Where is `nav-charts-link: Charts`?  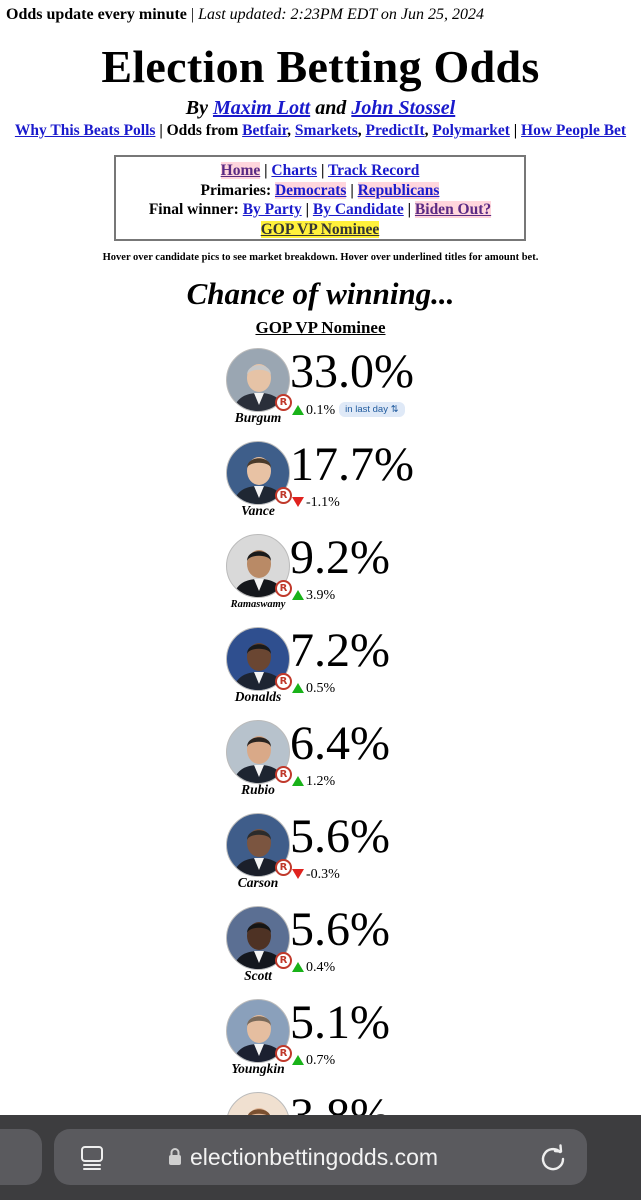
nav-charts-link: Charts is located at coordinates (294, 170).